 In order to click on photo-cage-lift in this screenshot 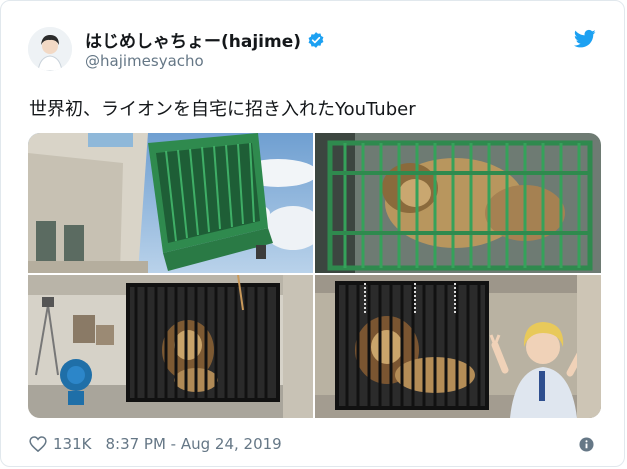, I will do `click(170, 203)`.